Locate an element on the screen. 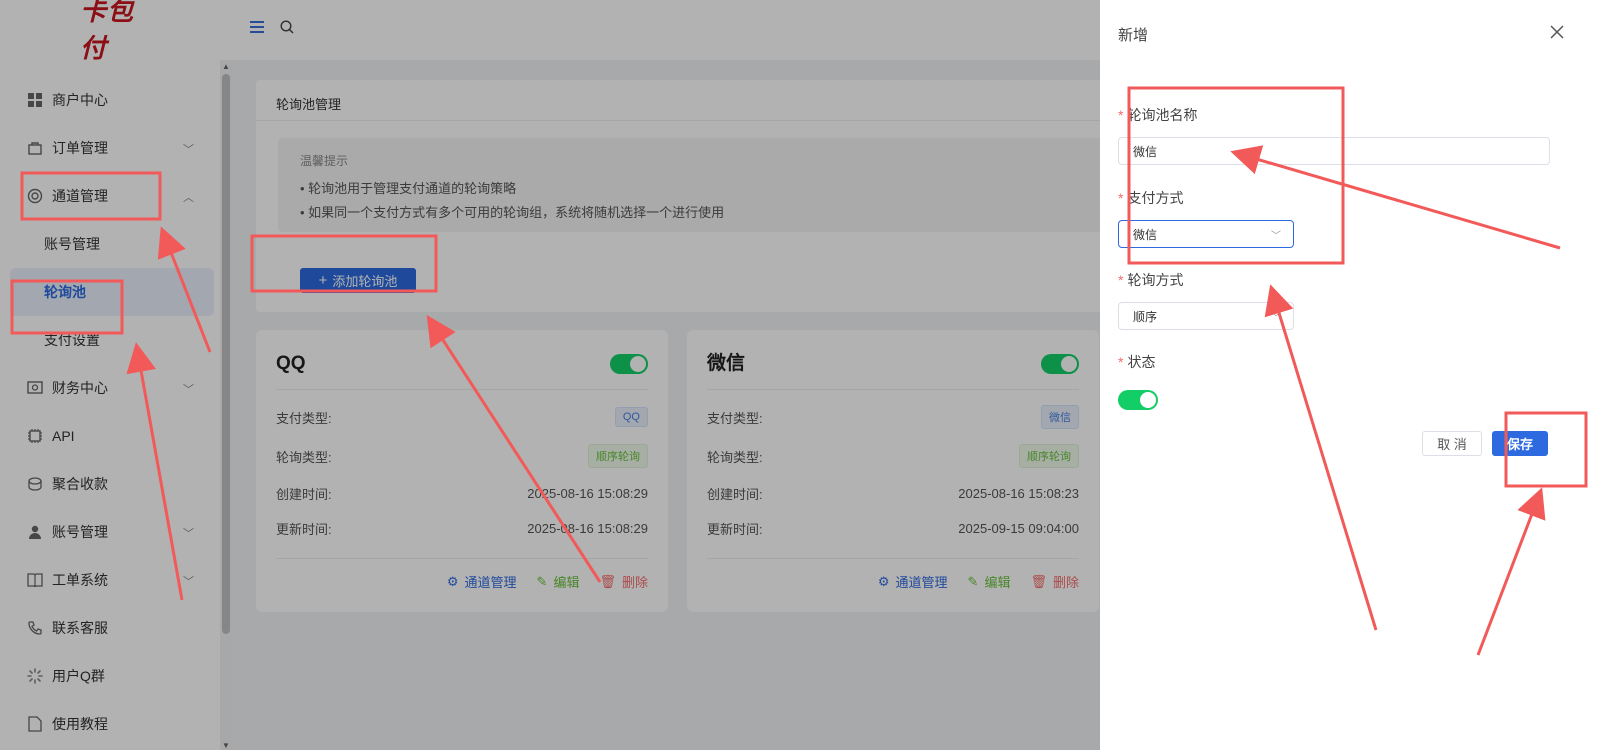  pay-method-label: * 支付方式 is located at coordinates (1151, 198).